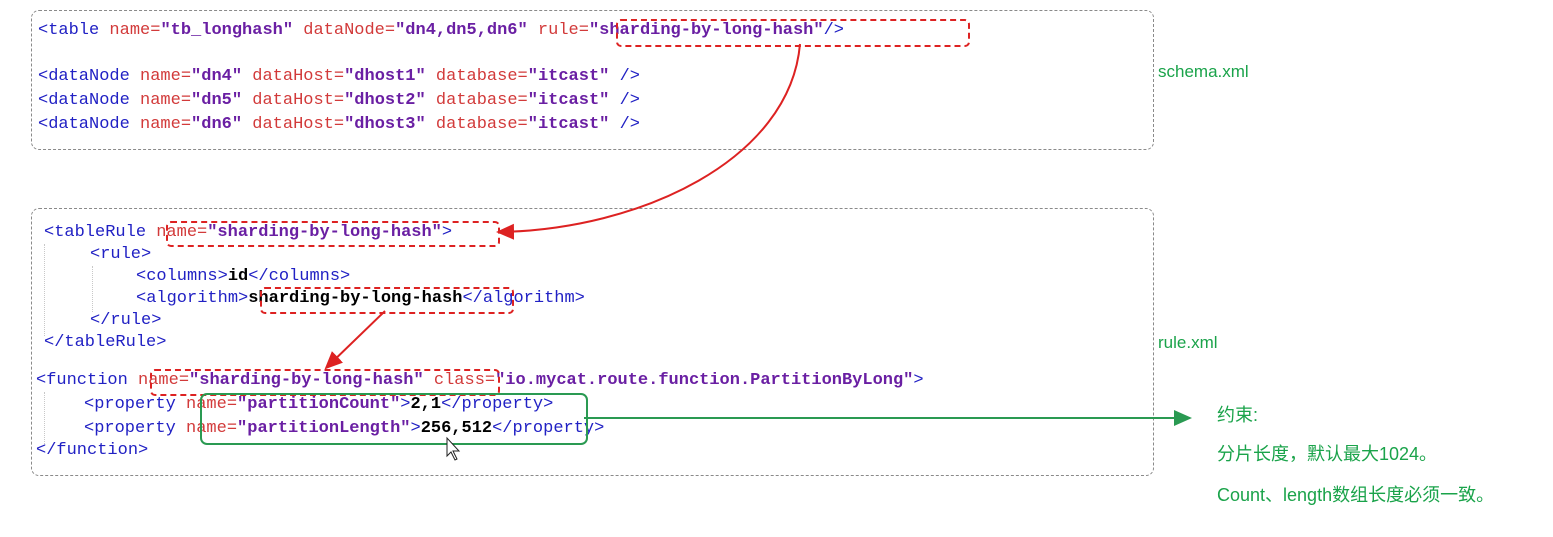  Describe the element at coordinates (1238, 415) in the screenshot. I see `notes-title: 约束:` at that location.